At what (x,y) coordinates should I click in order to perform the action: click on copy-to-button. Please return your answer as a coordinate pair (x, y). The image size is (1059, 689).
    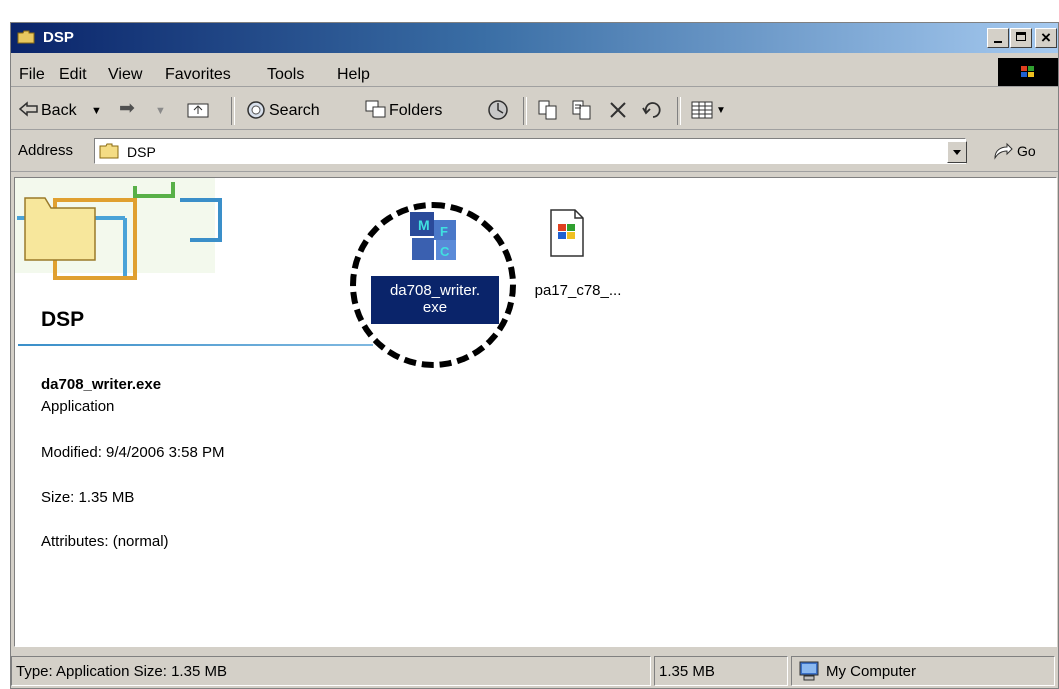
    Looking at the image, I should click on (583, 109).